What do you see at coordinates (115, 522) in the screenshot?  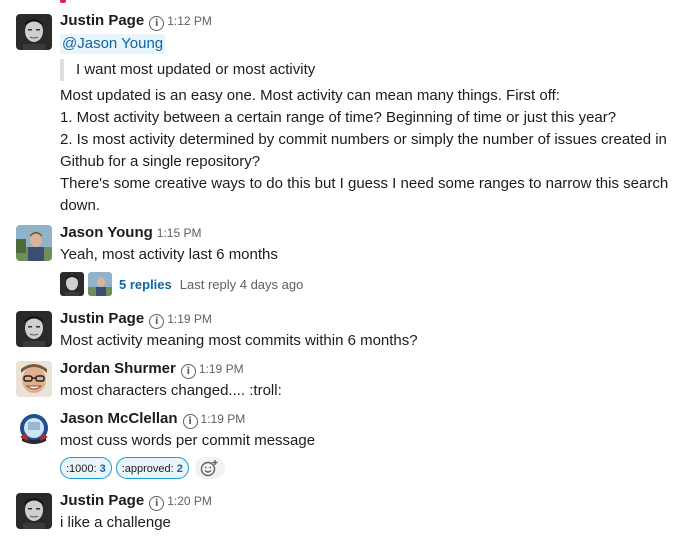 I see `message-line: i like a challenge` at bounding box center [115, 522].